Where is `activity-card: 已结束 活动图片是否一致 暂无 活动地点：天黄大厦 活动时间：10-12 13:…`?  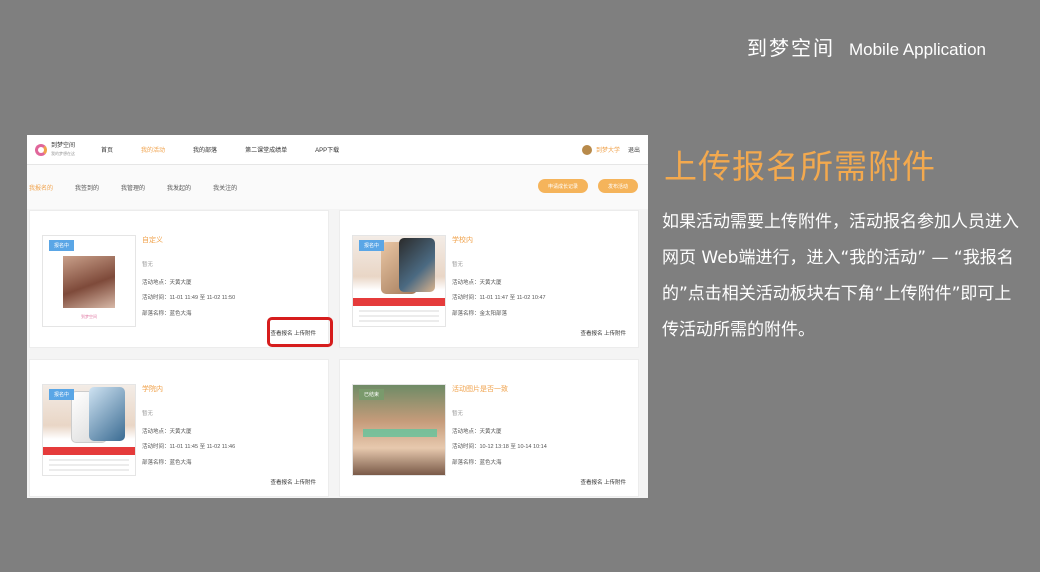 activity-card: 已结束 活动图片是否一致 暂无 活动地点：天黄大厦 活动时间：10-12 13:… is located at coordinates (489, 428).